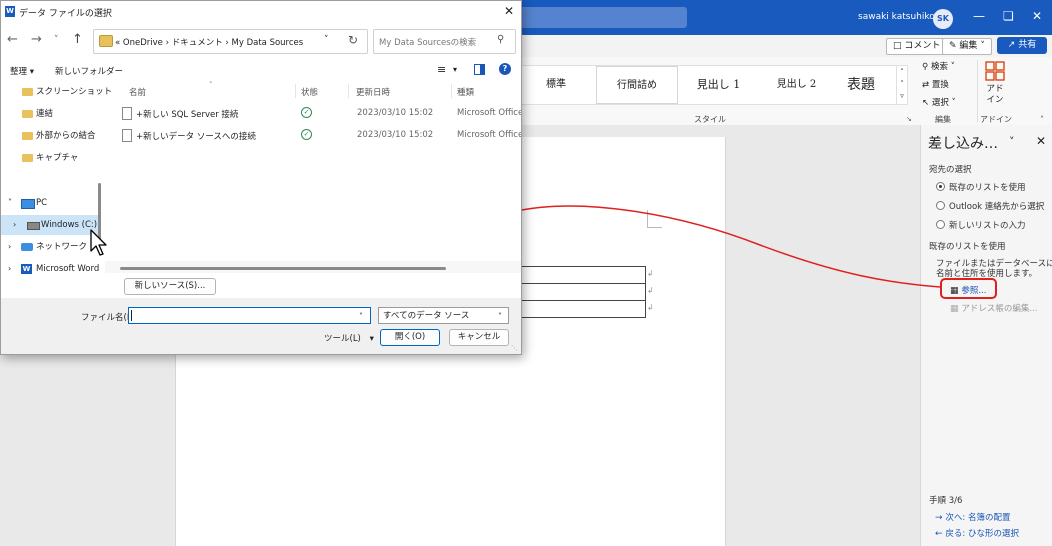 Image resolution: width=1052 pixels, height=546 pixels. I want to click on help-icon: ?, so click(505, 69).